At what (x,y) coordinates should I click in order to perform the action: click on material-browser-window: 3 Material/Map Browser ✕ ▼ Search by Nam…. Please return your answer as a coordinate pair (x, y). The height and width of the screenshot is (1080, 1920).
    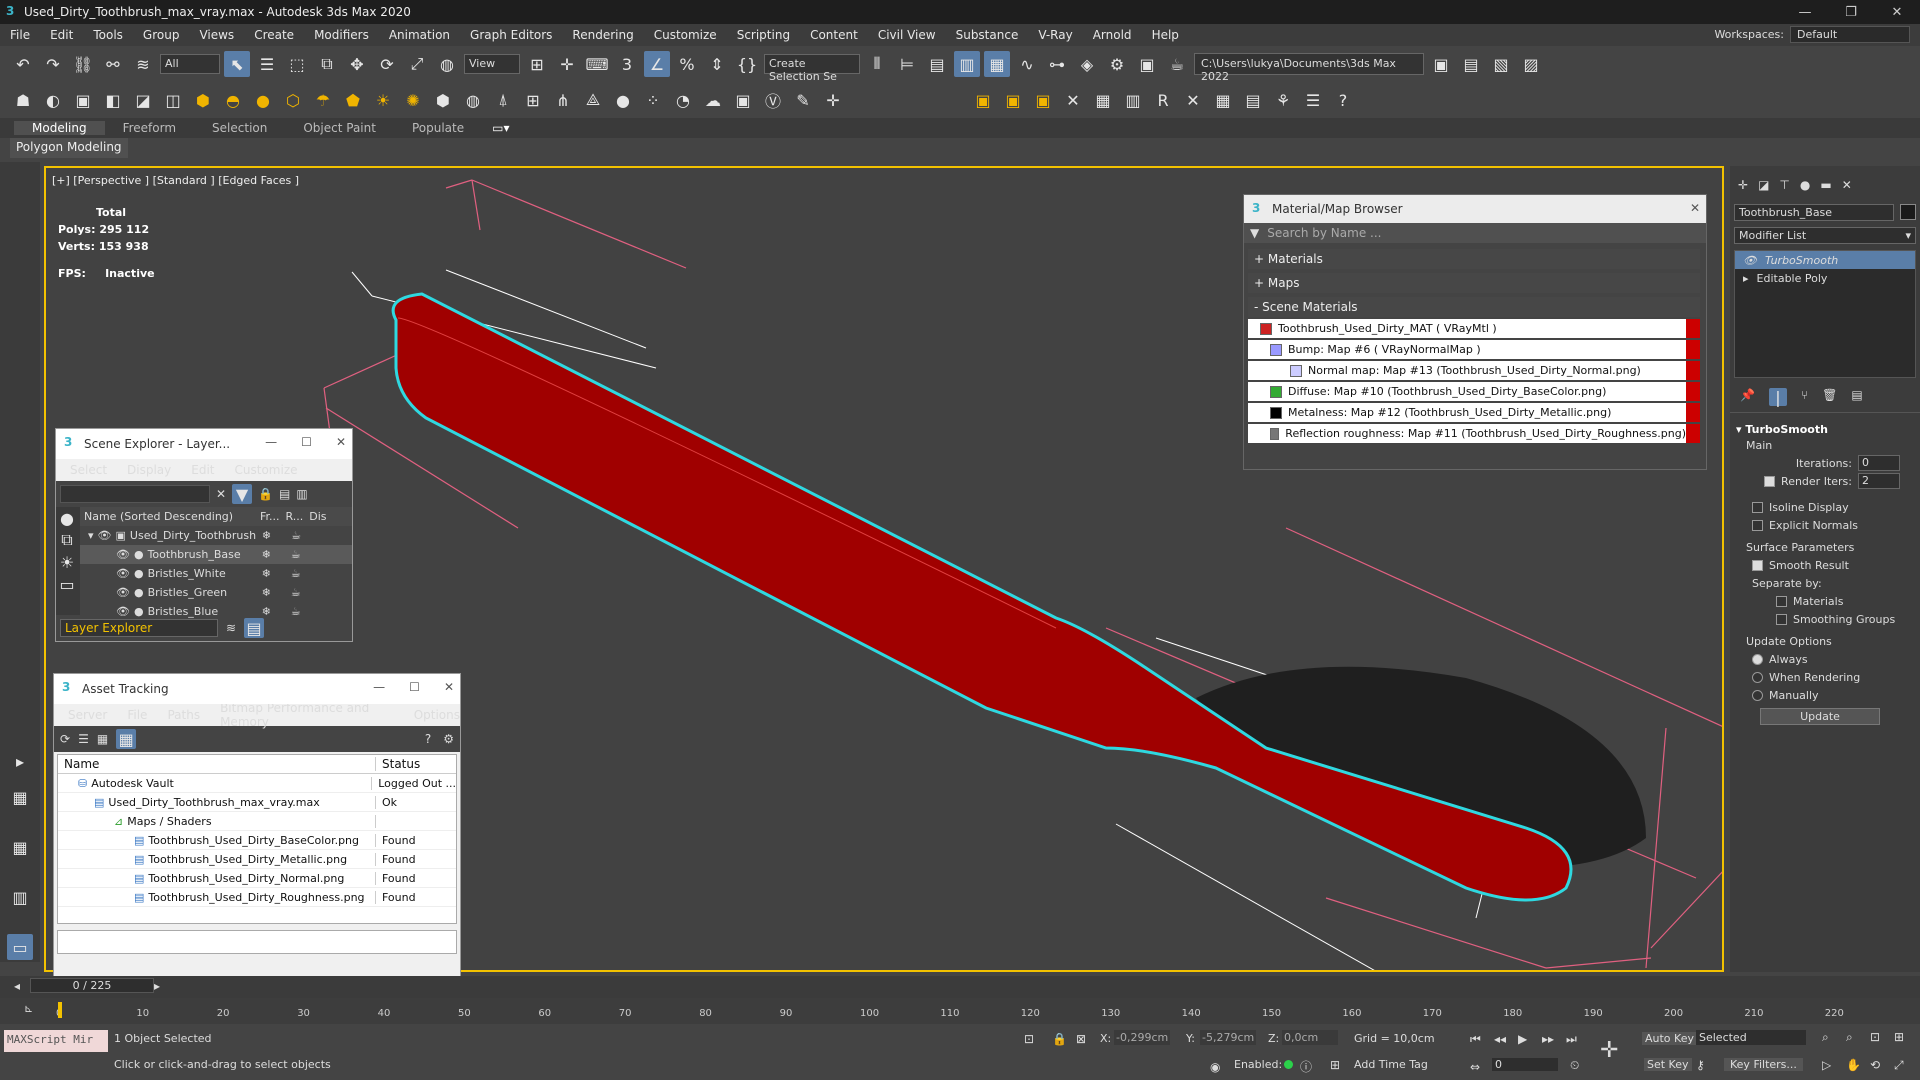
    Looking at the image, I should click on (1475, 332).